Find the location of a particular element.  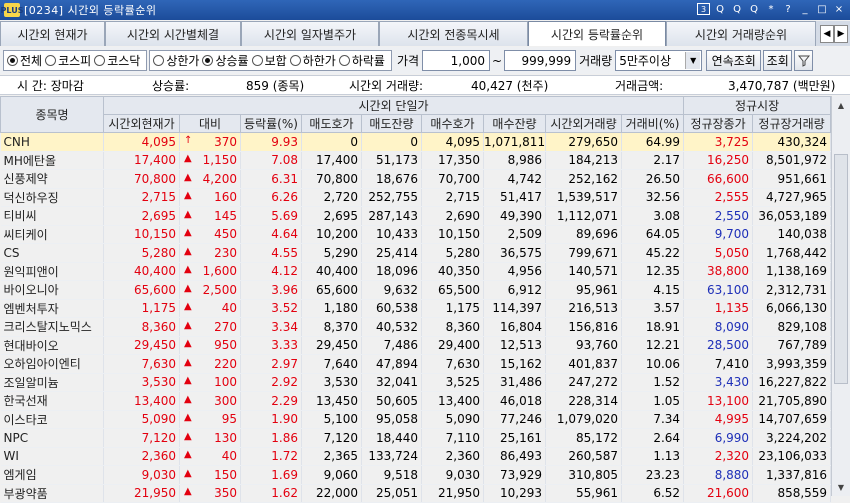

radio-upper-limit: 상한가 is located at coordinates (176, 60).